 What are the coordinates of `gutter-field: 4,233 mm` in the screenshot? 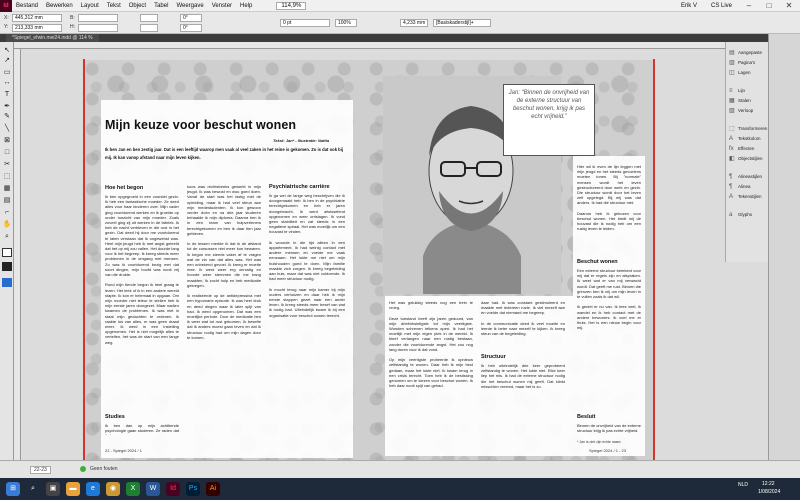 It's located at (414, 23).